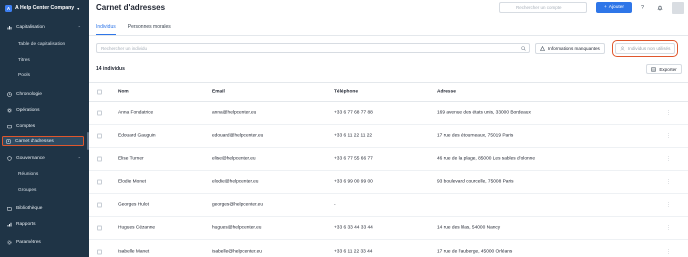 The height and width of the screenshot is (257, 688). What do you see at coordinates (44, 242) in the screenshot?
I see `nav-parametres: Paramètres` at bounding box center [44, 242].